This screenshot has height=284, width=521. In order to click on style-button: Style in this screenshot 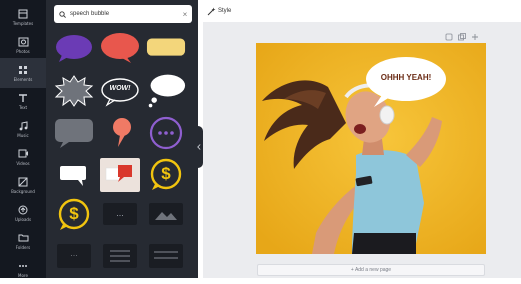, I will do `click(224, 11)`.